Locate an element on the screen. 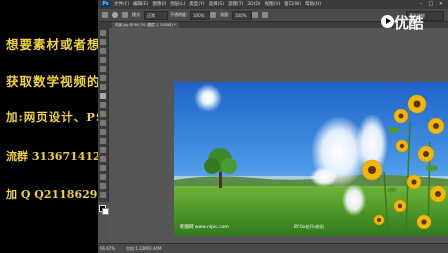  play-circle-icon is located at coordinates (387, 21).